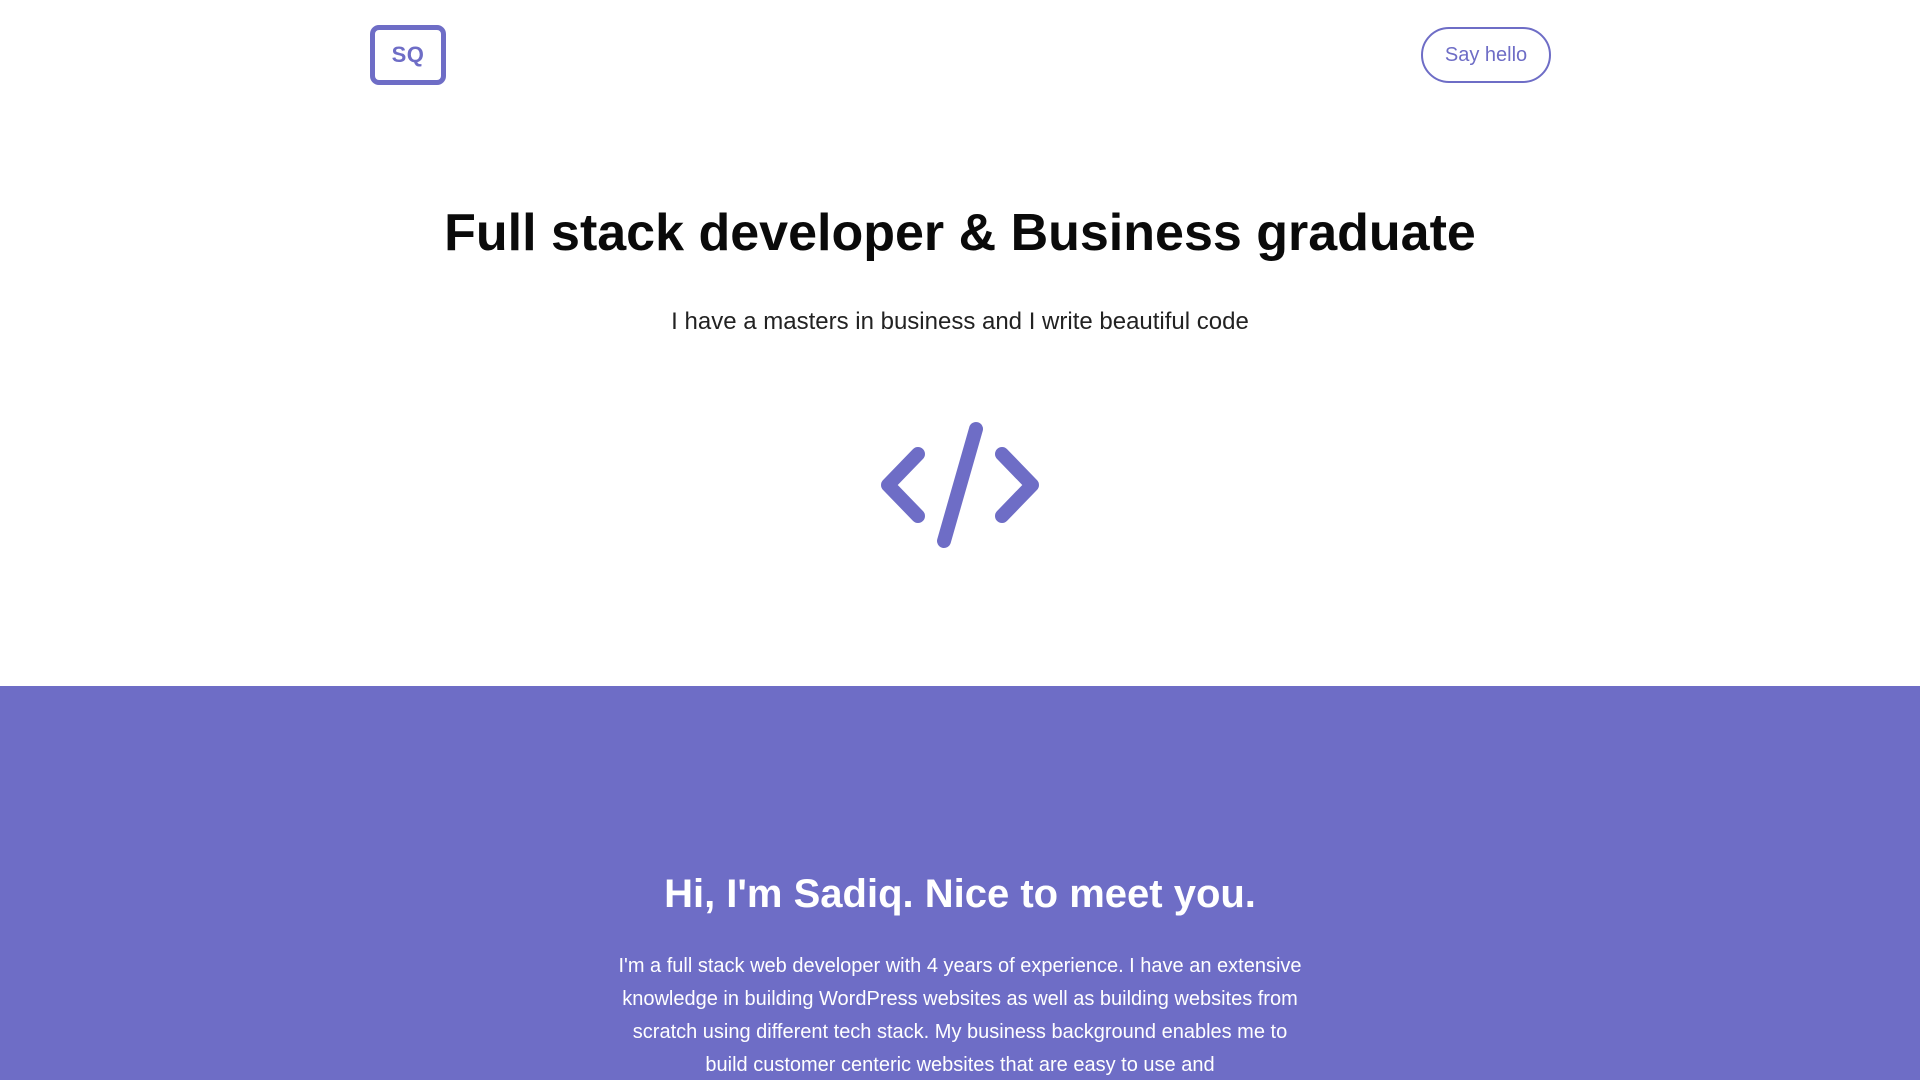 The width and height of the screenshot is (1920, 1080). Describe the element at coordinates (1486, 55) in the screenshot. I see `say-hello-button: Say hello` at that location.